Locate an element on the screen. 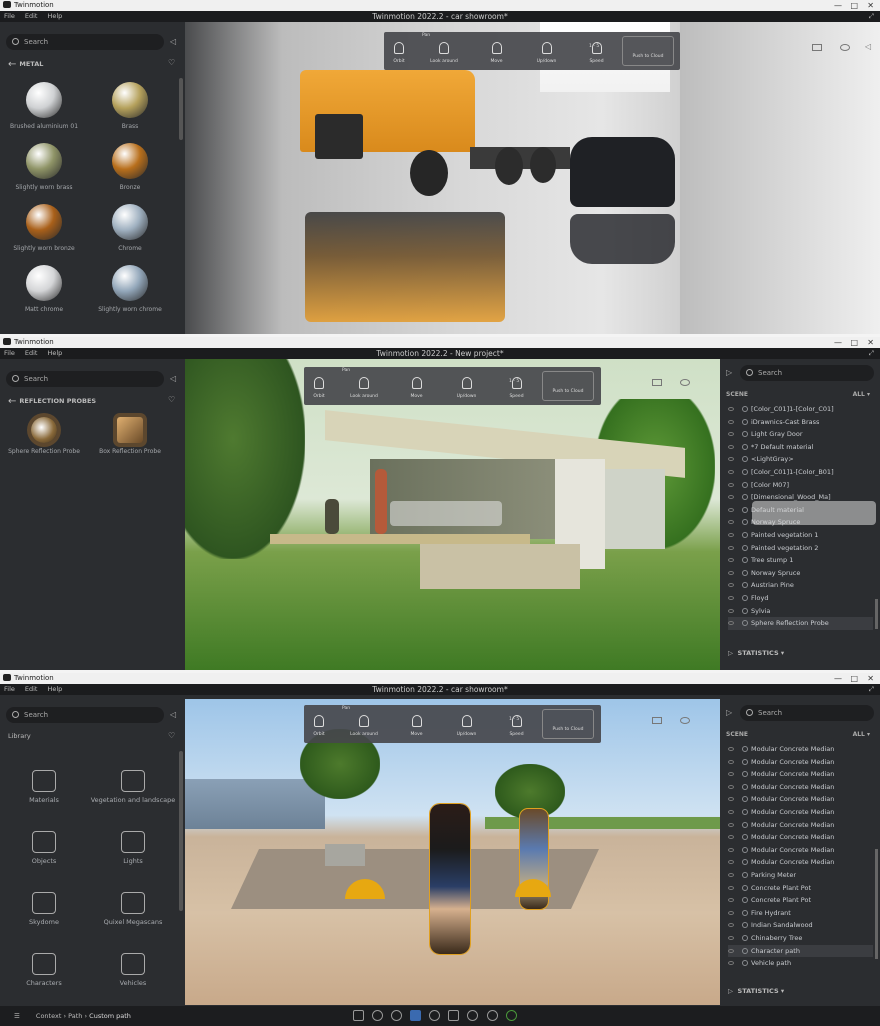 This screenshot has height=1026, width=880. back-arrow-icon: ← is located at coordinates (12, 64).